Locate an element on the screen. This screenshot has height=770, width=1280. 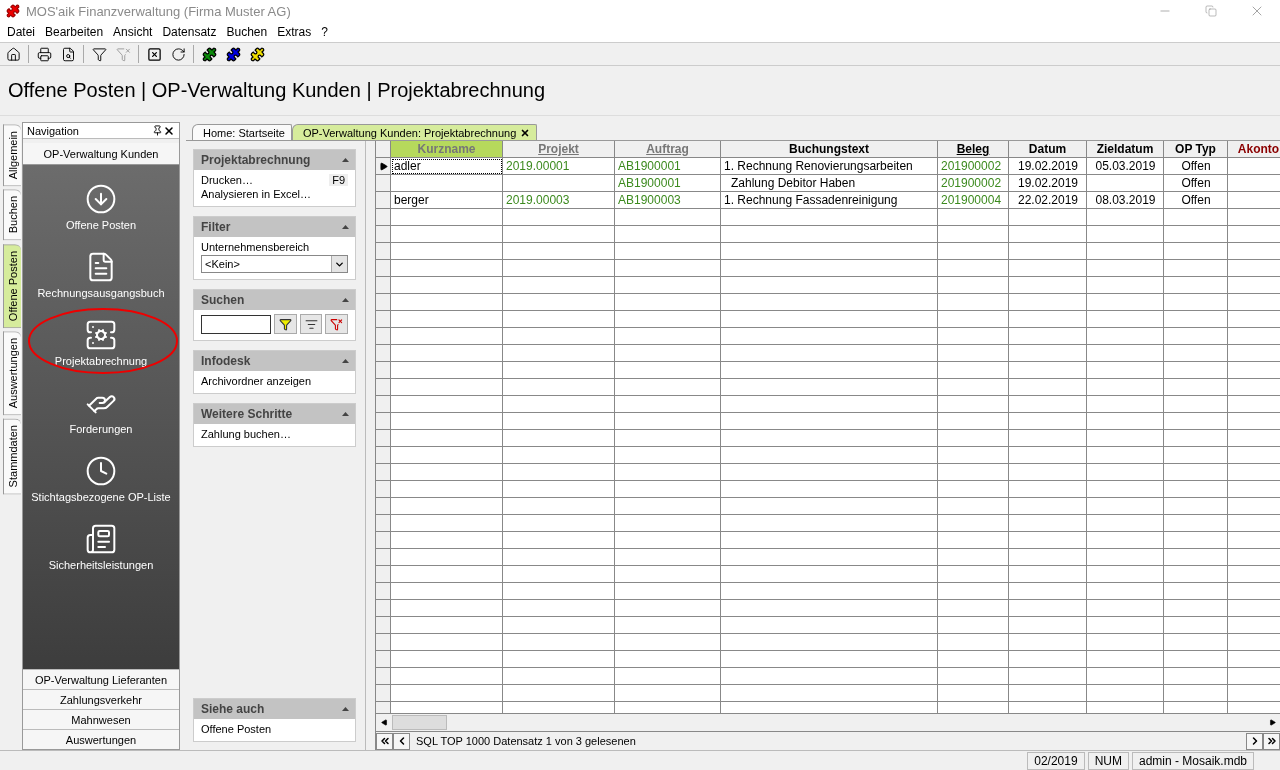
filter-clear-button is located at coordinates (336, 324).